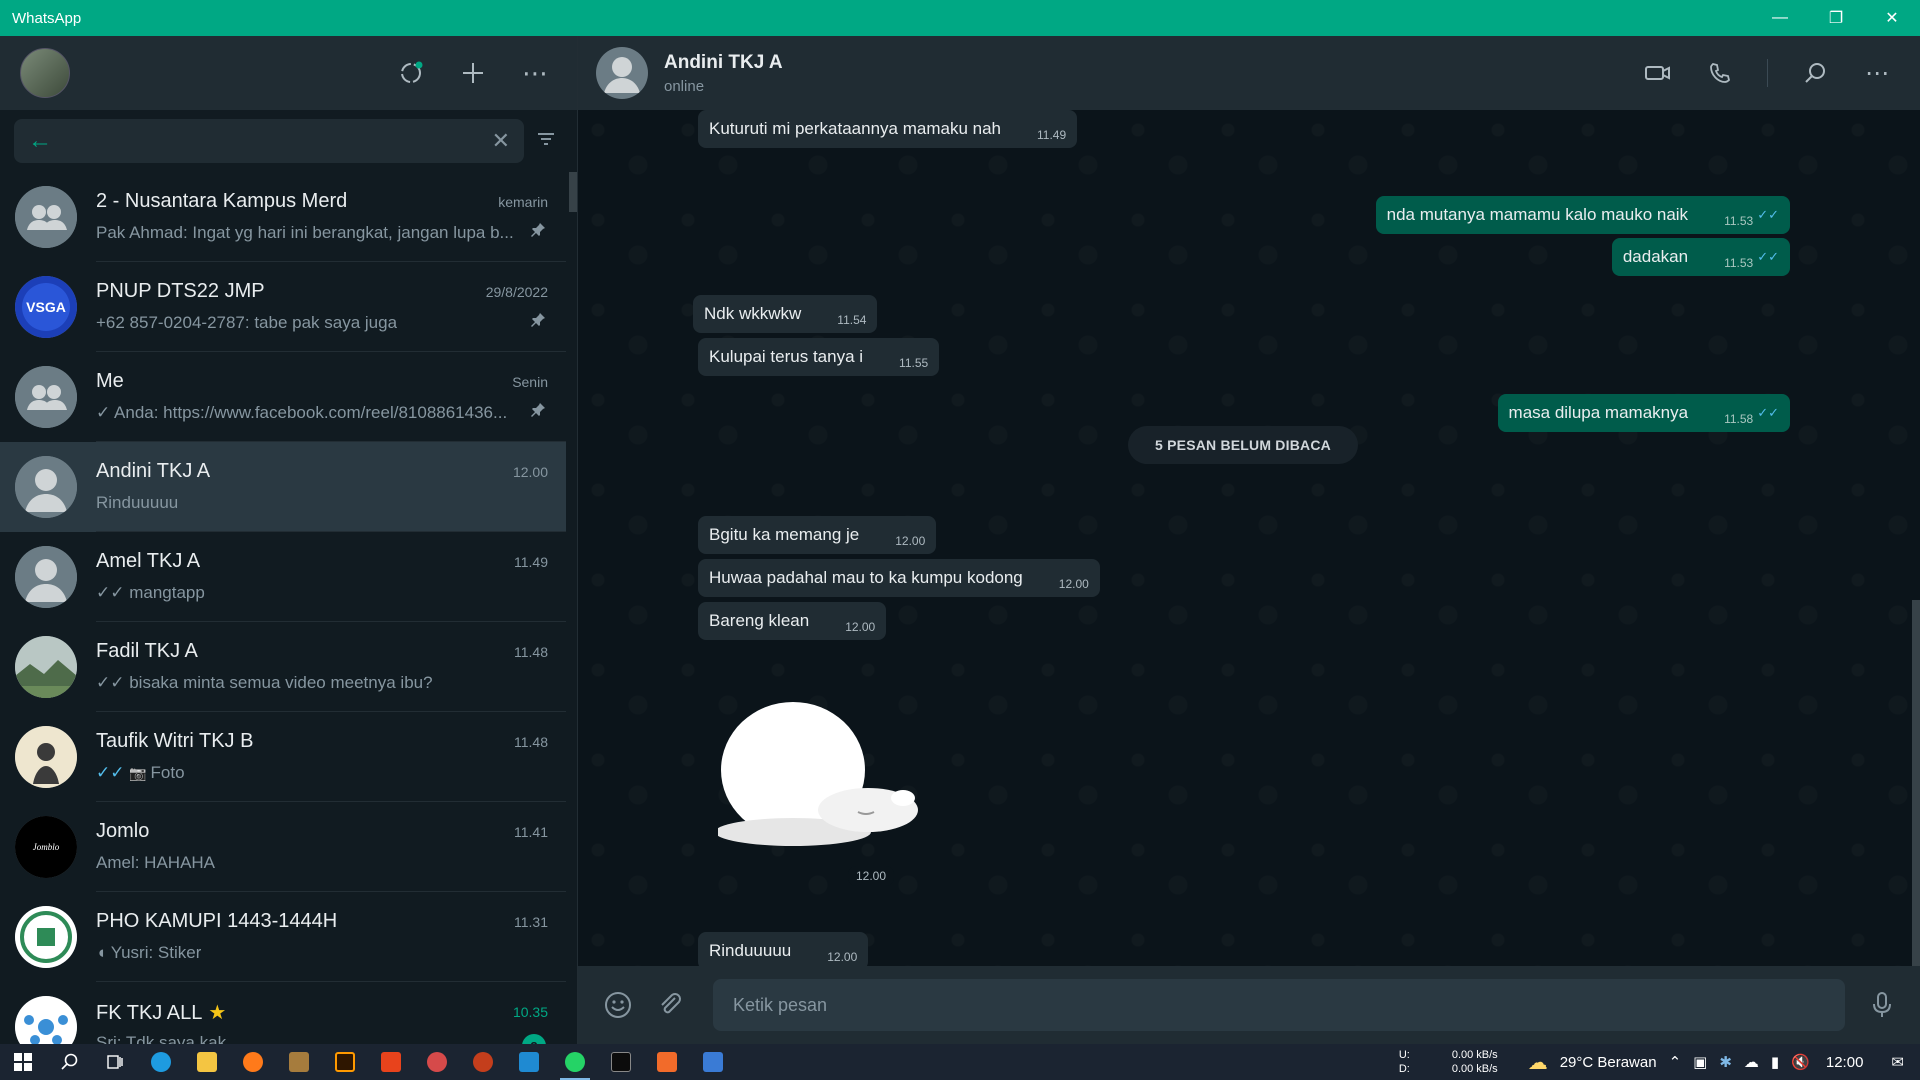  What do you see at coordinates (1608, 1062) in the screenshot?
I see `weather-text: 29°C Berawan` at bounding box center [1608, 1062].